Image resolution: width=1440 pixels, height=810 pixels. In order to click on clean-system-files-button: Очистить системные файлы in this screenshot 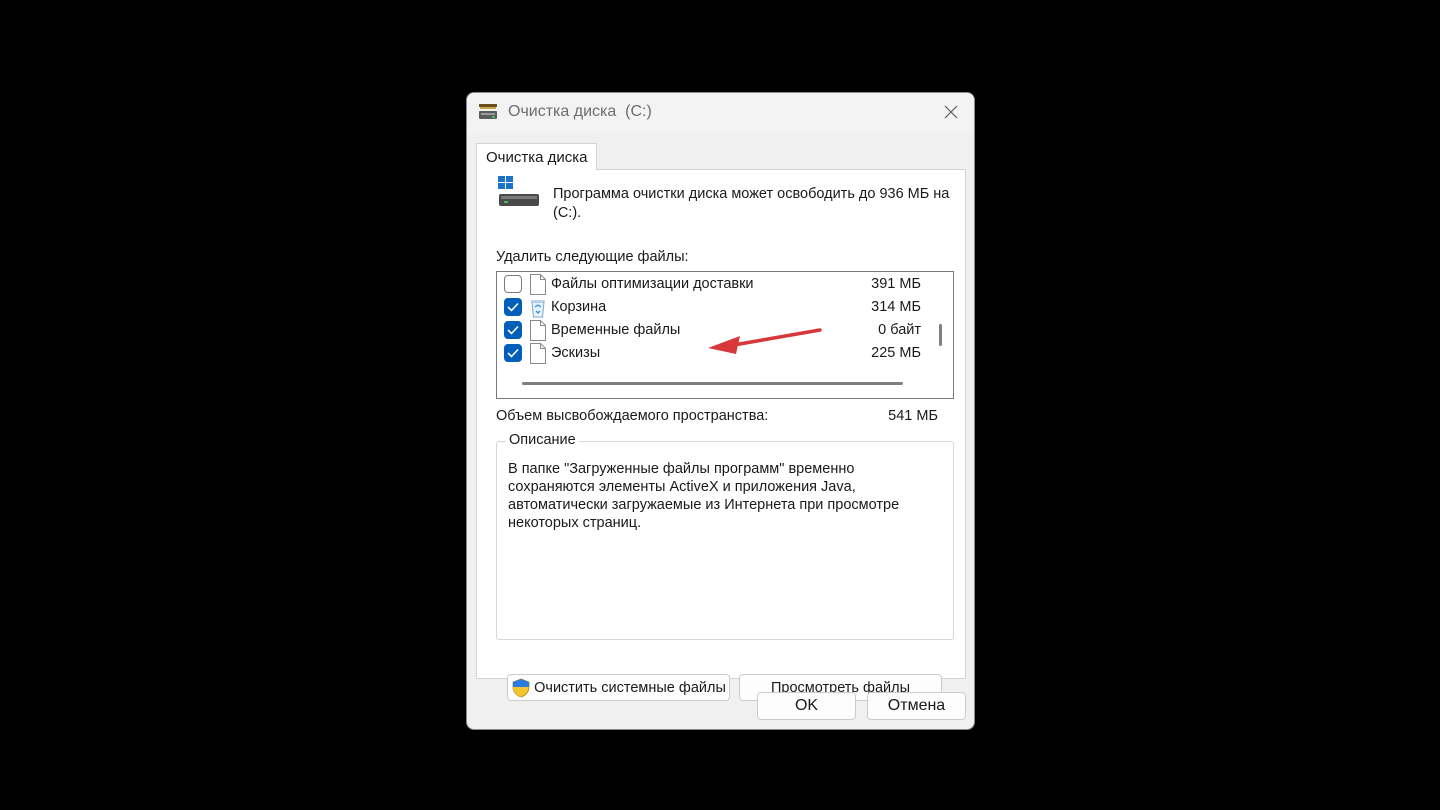, I will do `click(618, 687)`.